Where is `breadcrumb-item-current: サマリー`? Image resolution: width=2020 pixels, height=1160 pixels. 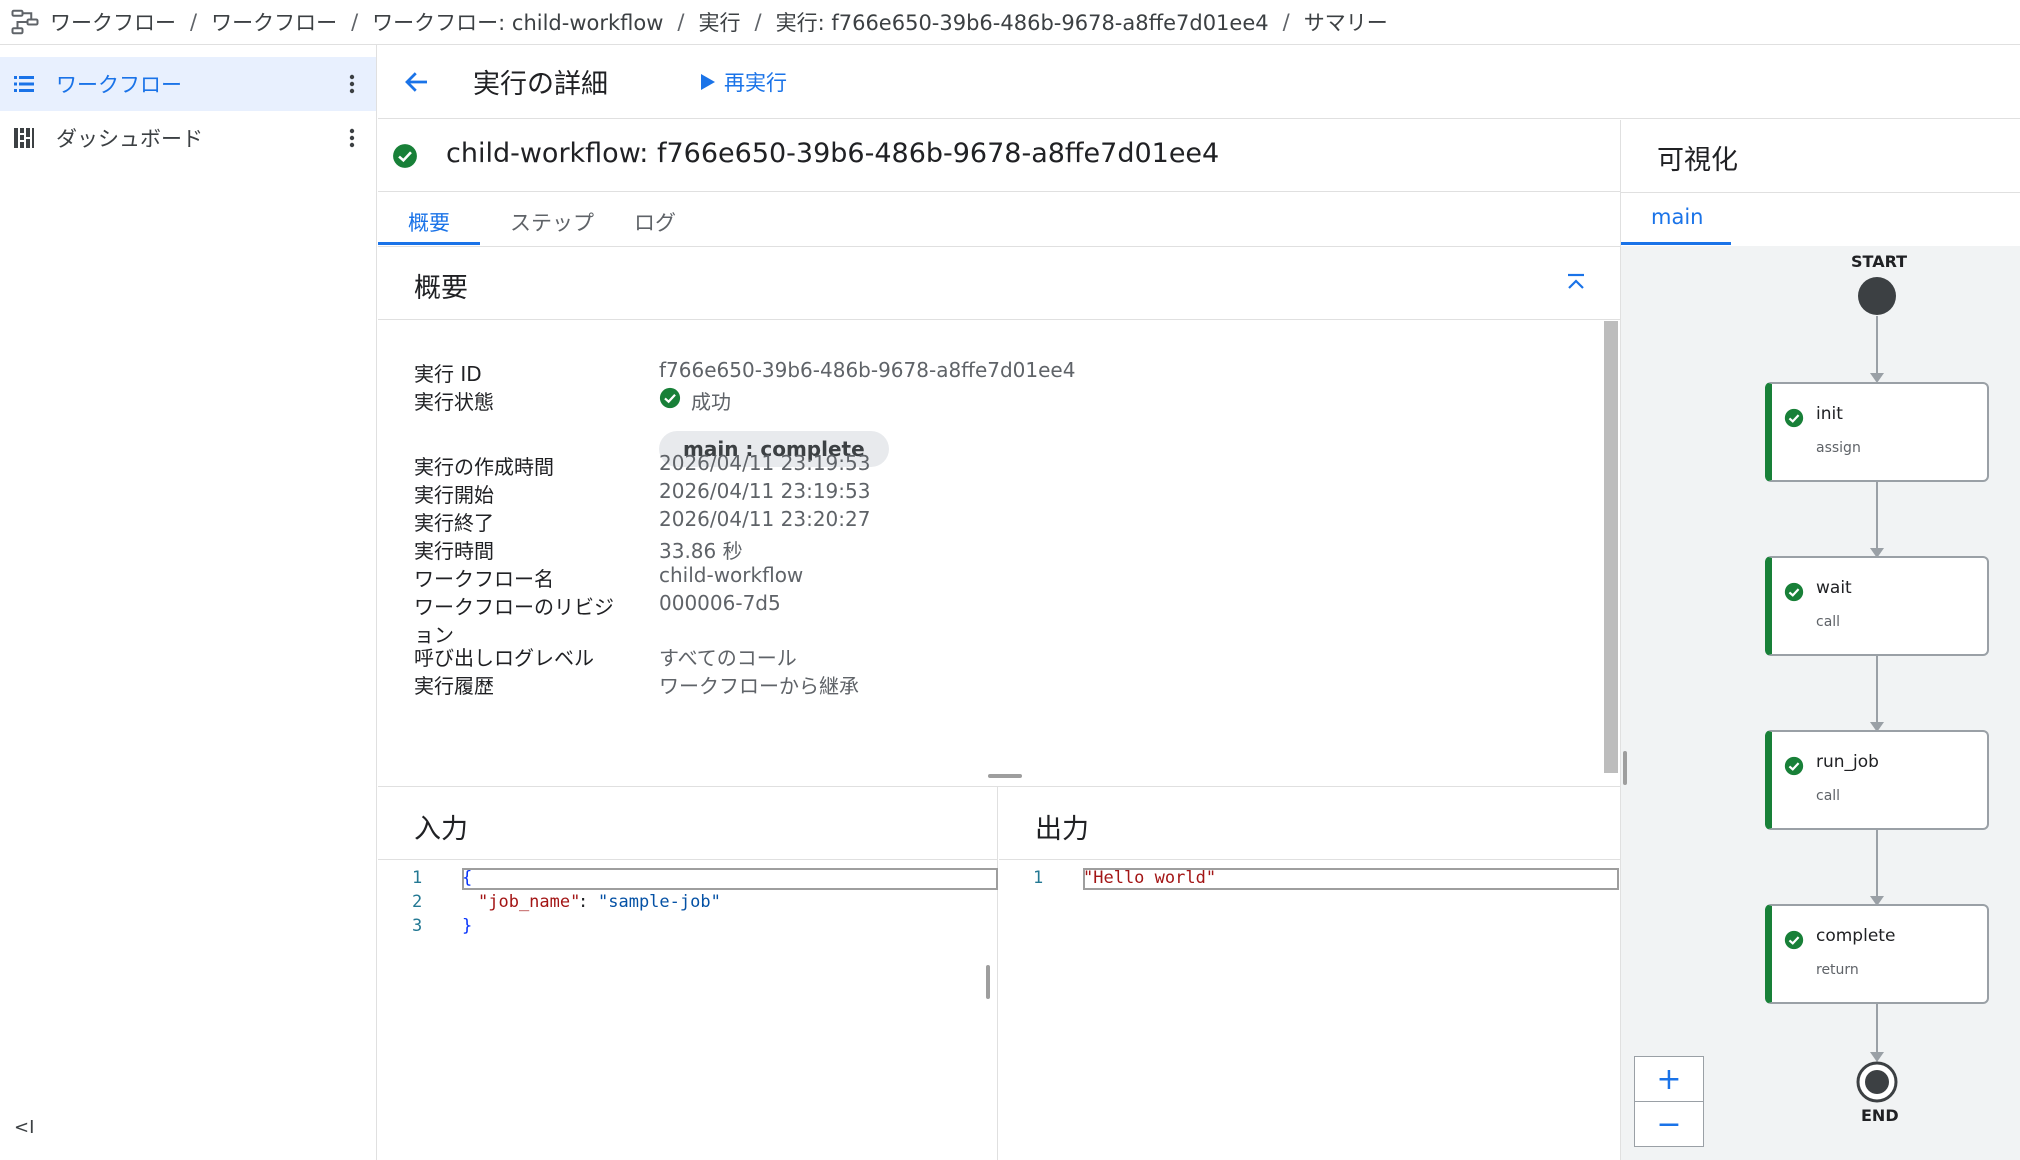
breadcrumb-item-current: サマリー is located at coordinates (1345, 23).